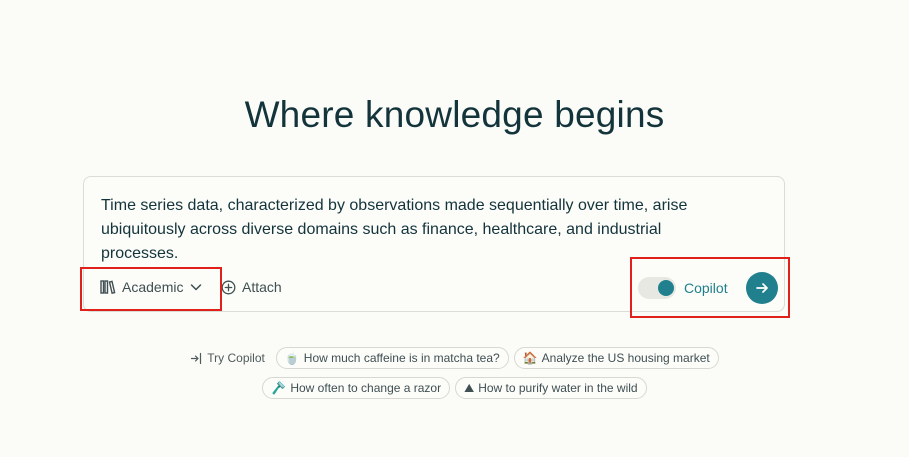 This screenshot has height=457, width=909. I want to click on house-icon: 🏠, so click(530, 358).